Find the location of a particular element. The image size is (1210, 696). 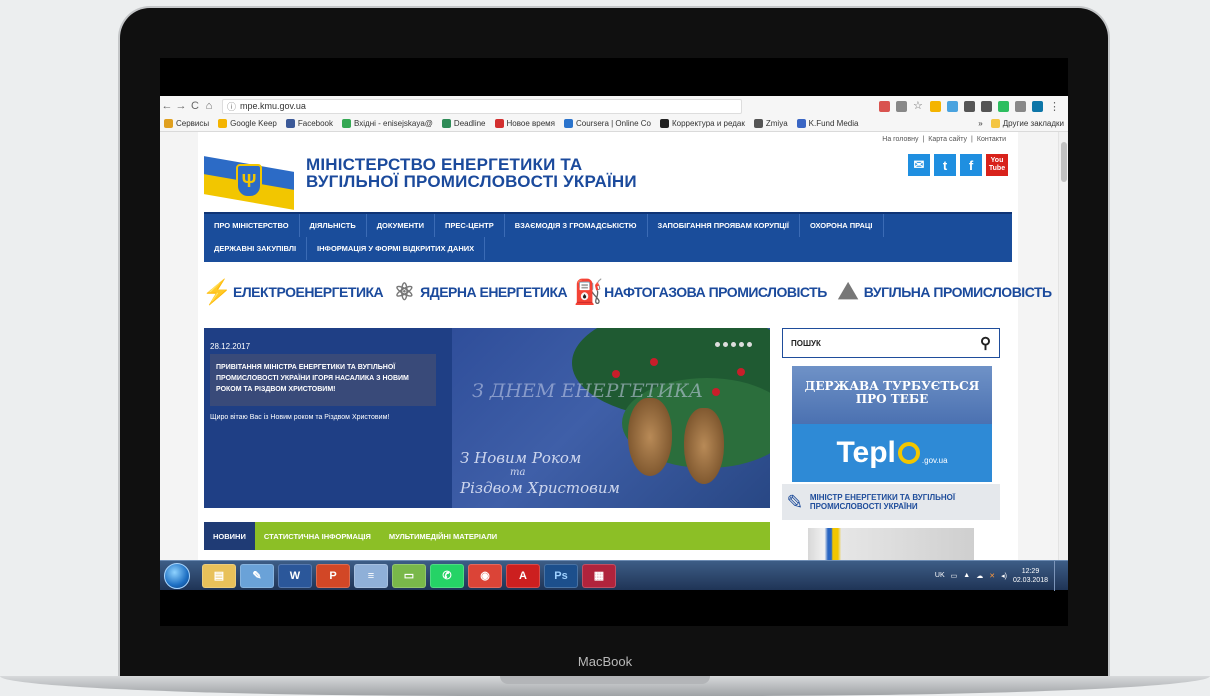

sector-label: ЕЛЕКТРОЕНЕРГЕТИКА is located at coordinates (308, 292).